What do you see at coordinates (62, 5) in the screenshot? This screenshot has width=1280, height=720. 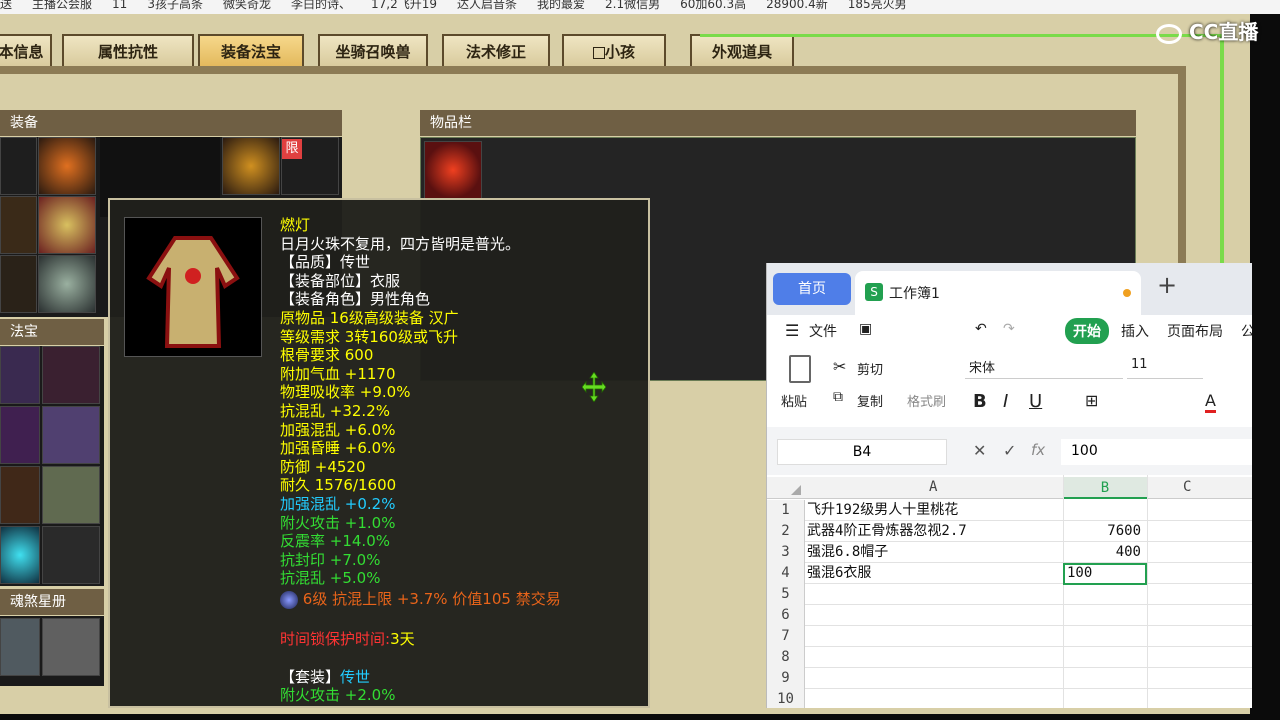 I see `bookmark-item: 主播公会服` at bounding box center [62, 5].